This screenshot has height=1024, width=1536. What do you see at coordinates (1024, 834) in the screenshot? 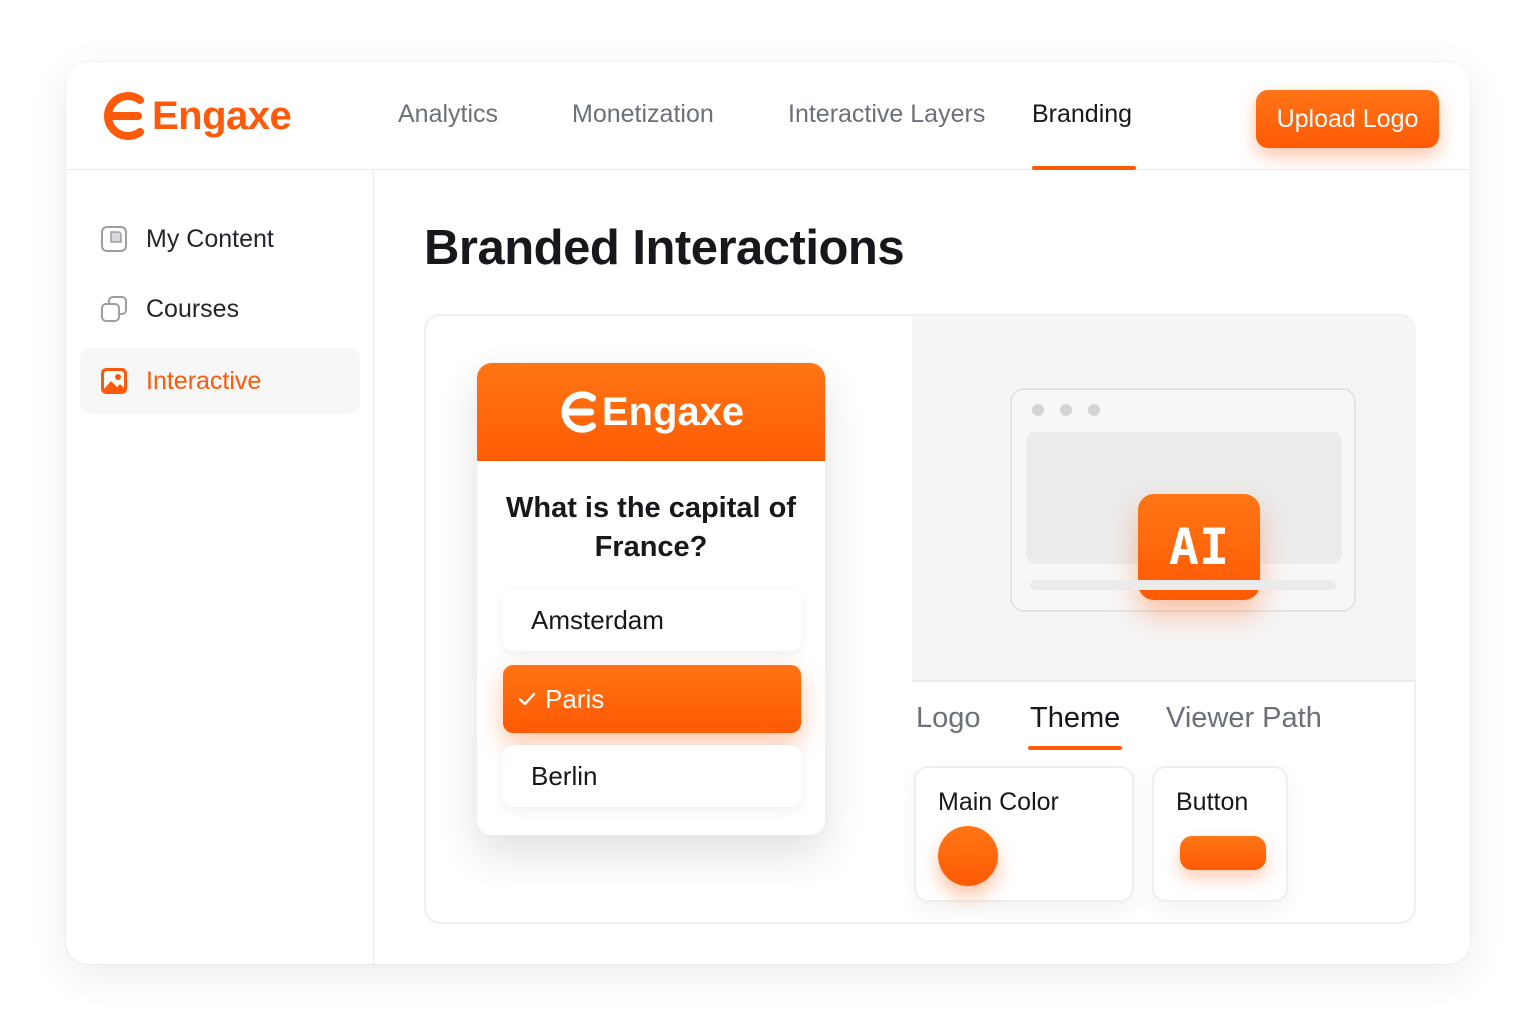
I see `main-color-card: Main Color` at bounding box center [1024, 834].